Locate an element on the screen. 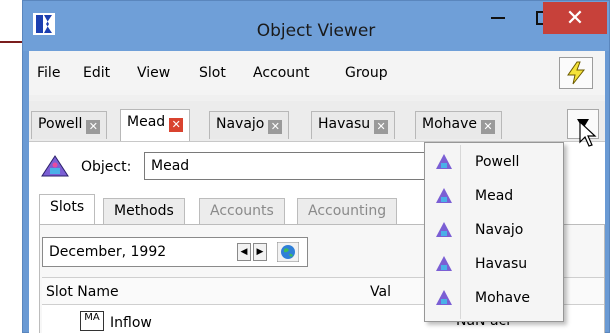 The width and height of the screenshot is (610, 333). slot-type-icon: MA is located at coordinates (92, 321).